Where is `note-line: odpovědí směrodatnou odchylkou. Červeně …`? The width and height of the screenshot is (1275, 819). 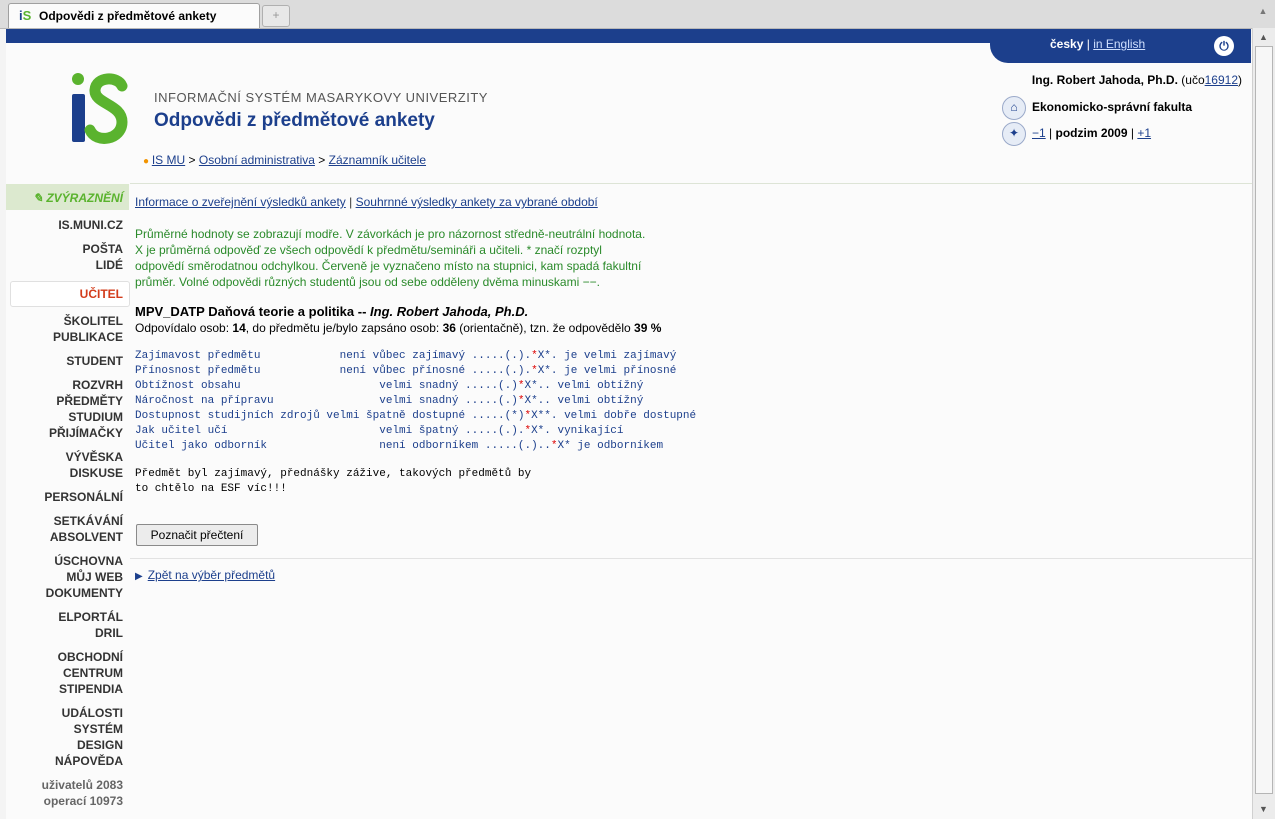 note-line: odpovědí směrodatnou odchylkou. Červeně … is located at coordinates (388, 266).